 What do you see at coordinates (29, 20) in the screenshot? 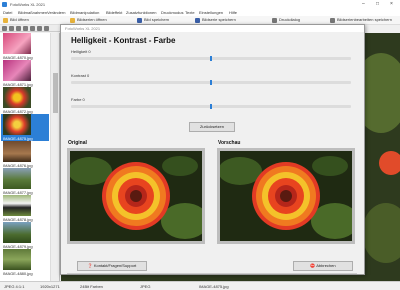
I see `open-image-button: Bild öffnen` at bounding box center [29, 20].